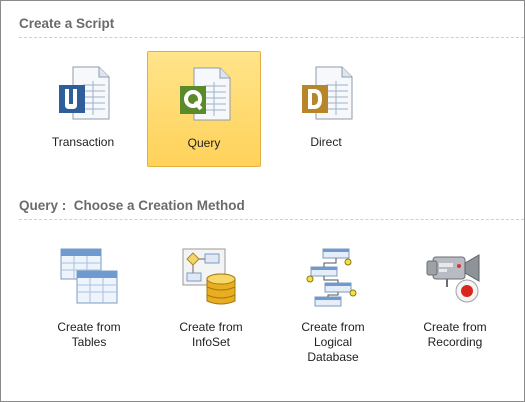 This screenshot has width=525, height=402. Describe the element at coordinates (89, 315) in the screenshot. I see `method-create-from-tables: Create from Tables` at that location.